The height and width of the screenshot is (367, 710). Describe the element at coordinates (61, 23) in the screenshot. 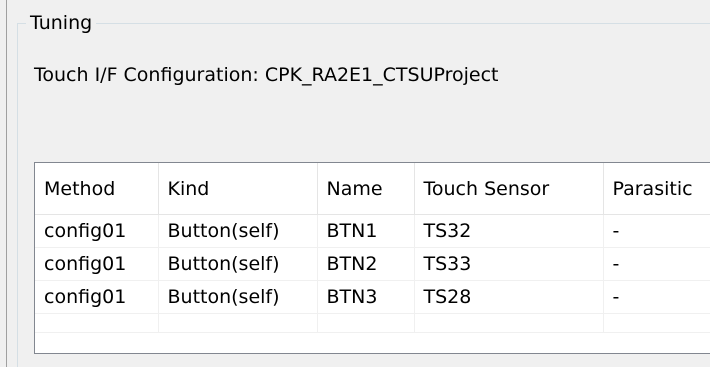

I see `group-title: Tuning` at that location.